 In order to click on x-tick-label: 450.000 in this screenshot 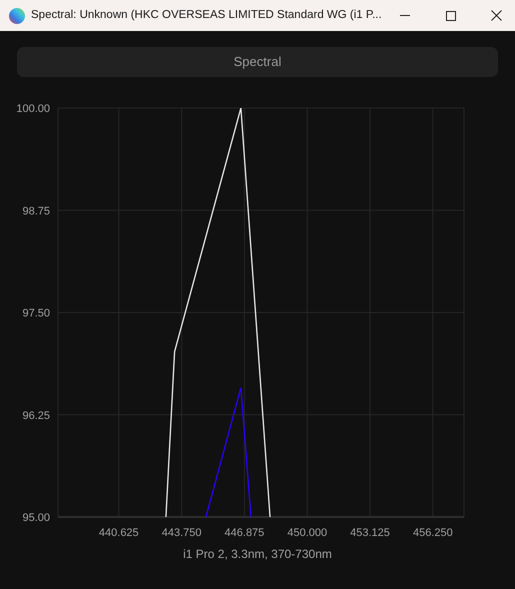, I will do `click(307, 533)`.